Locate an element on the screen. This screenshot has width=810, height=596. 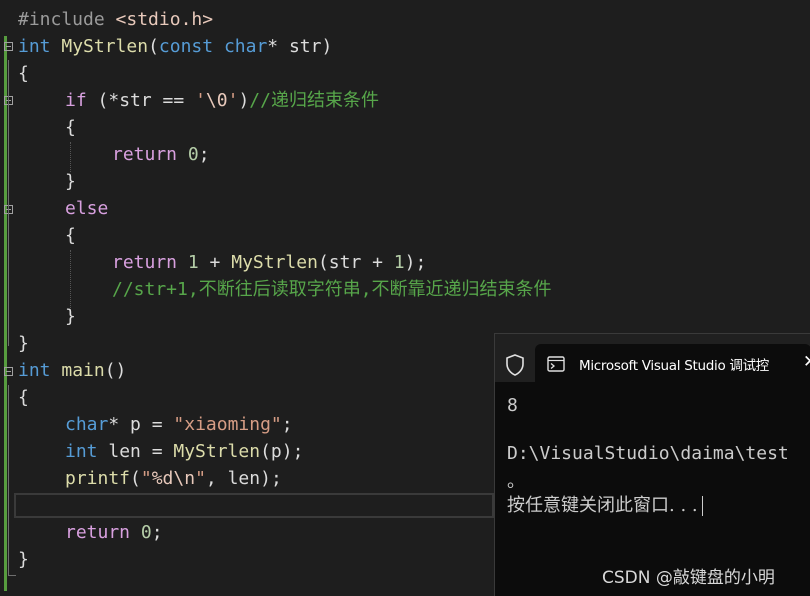
indent-guide is located at coordinates (70, 280).